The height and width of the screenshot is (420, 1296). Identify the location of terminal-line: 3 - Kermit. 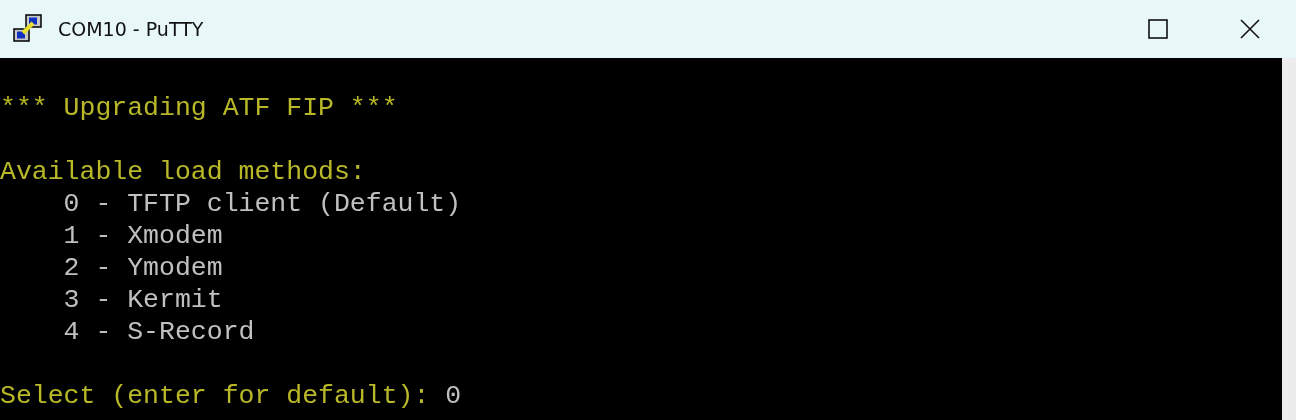
(142, 300).